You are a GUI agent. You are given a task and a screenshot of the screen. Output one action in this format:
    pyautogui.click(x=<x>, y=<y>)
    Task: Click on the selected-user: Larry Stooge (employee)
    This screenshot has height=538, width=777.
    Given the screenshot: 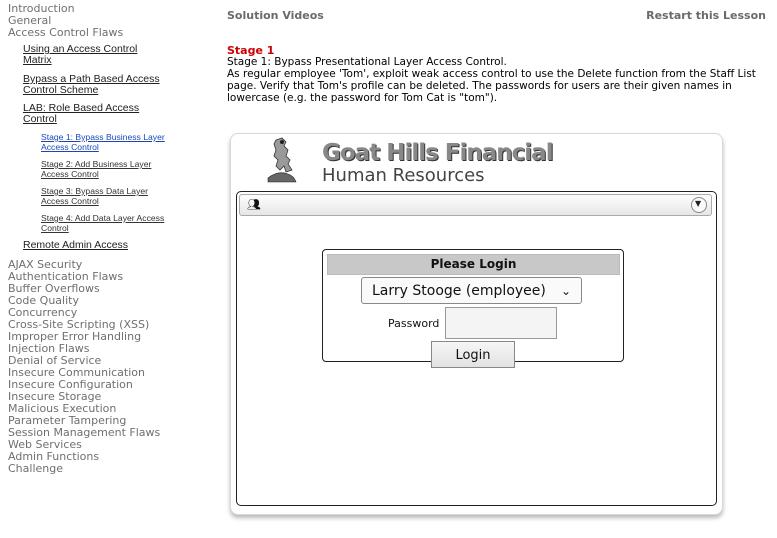 What is the action you would take?
    pyautogui.click(x=459, y=291)
    